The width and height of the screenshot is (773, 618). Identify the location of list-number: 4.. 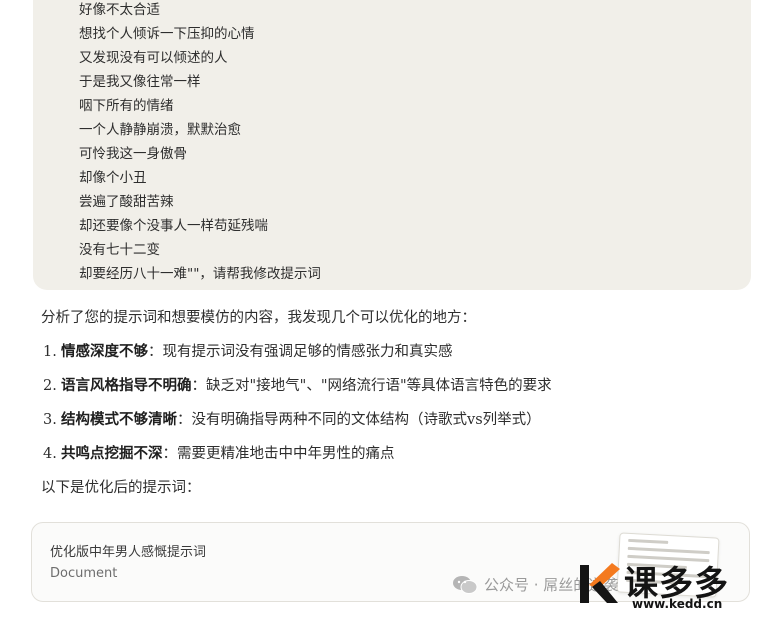
(50, 454).